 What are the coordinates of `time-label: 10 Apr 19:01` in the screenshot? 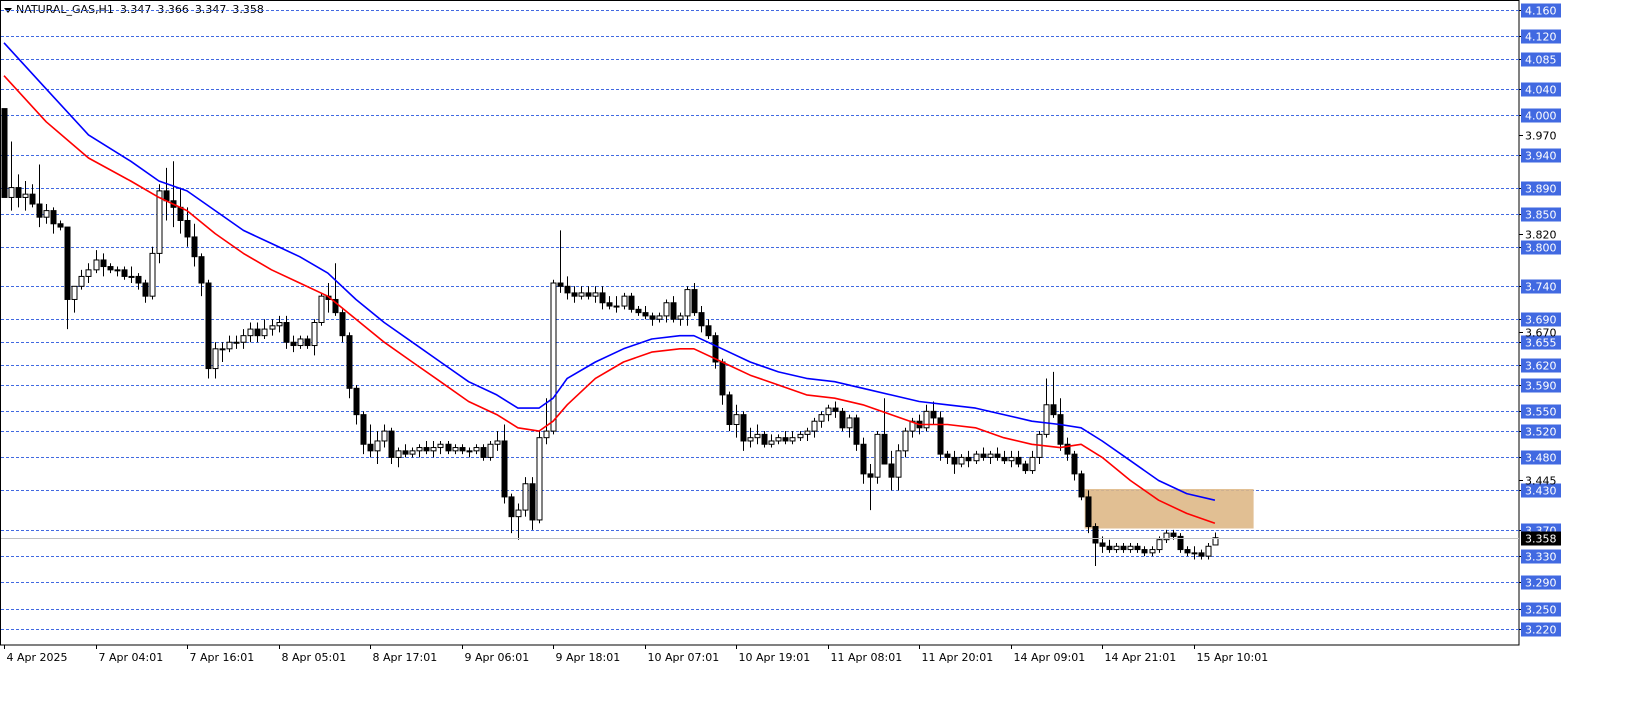 It's located at (775, 657).